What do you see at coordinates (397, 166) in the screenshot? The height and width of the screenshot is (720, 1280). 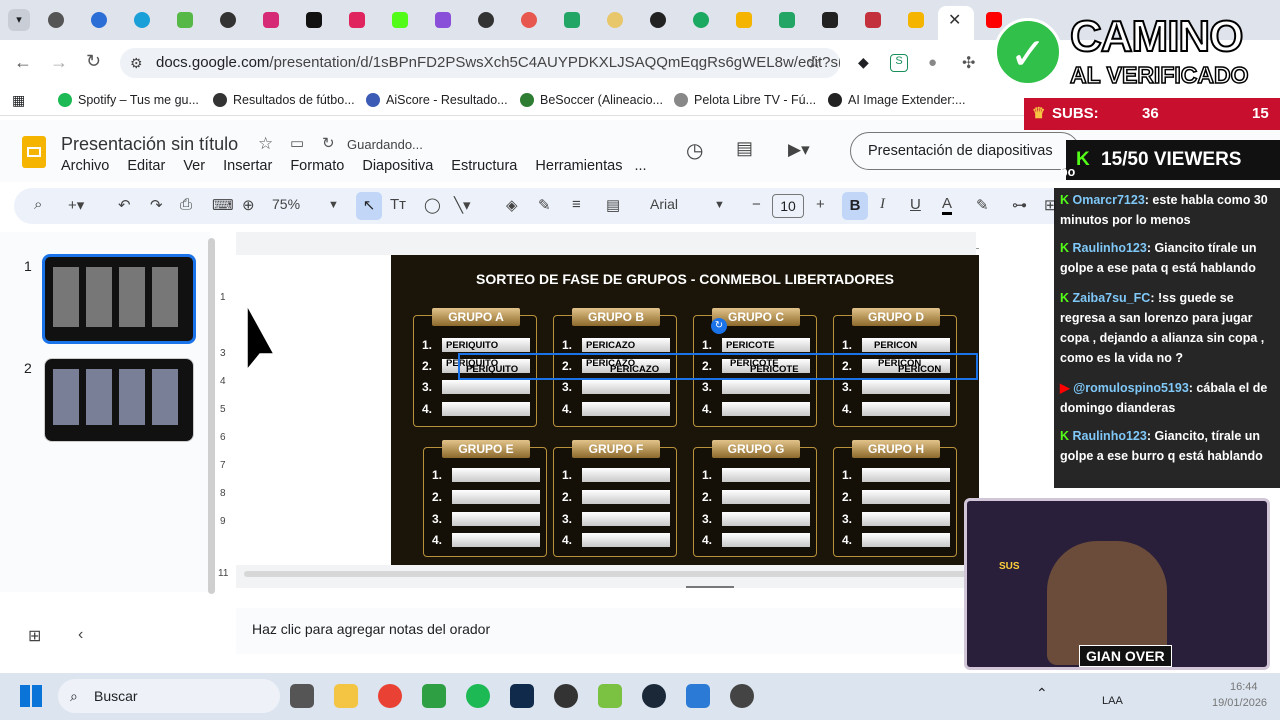 I see `menu-diapositiva: Diapositiva` at bounding box center [397, 166].